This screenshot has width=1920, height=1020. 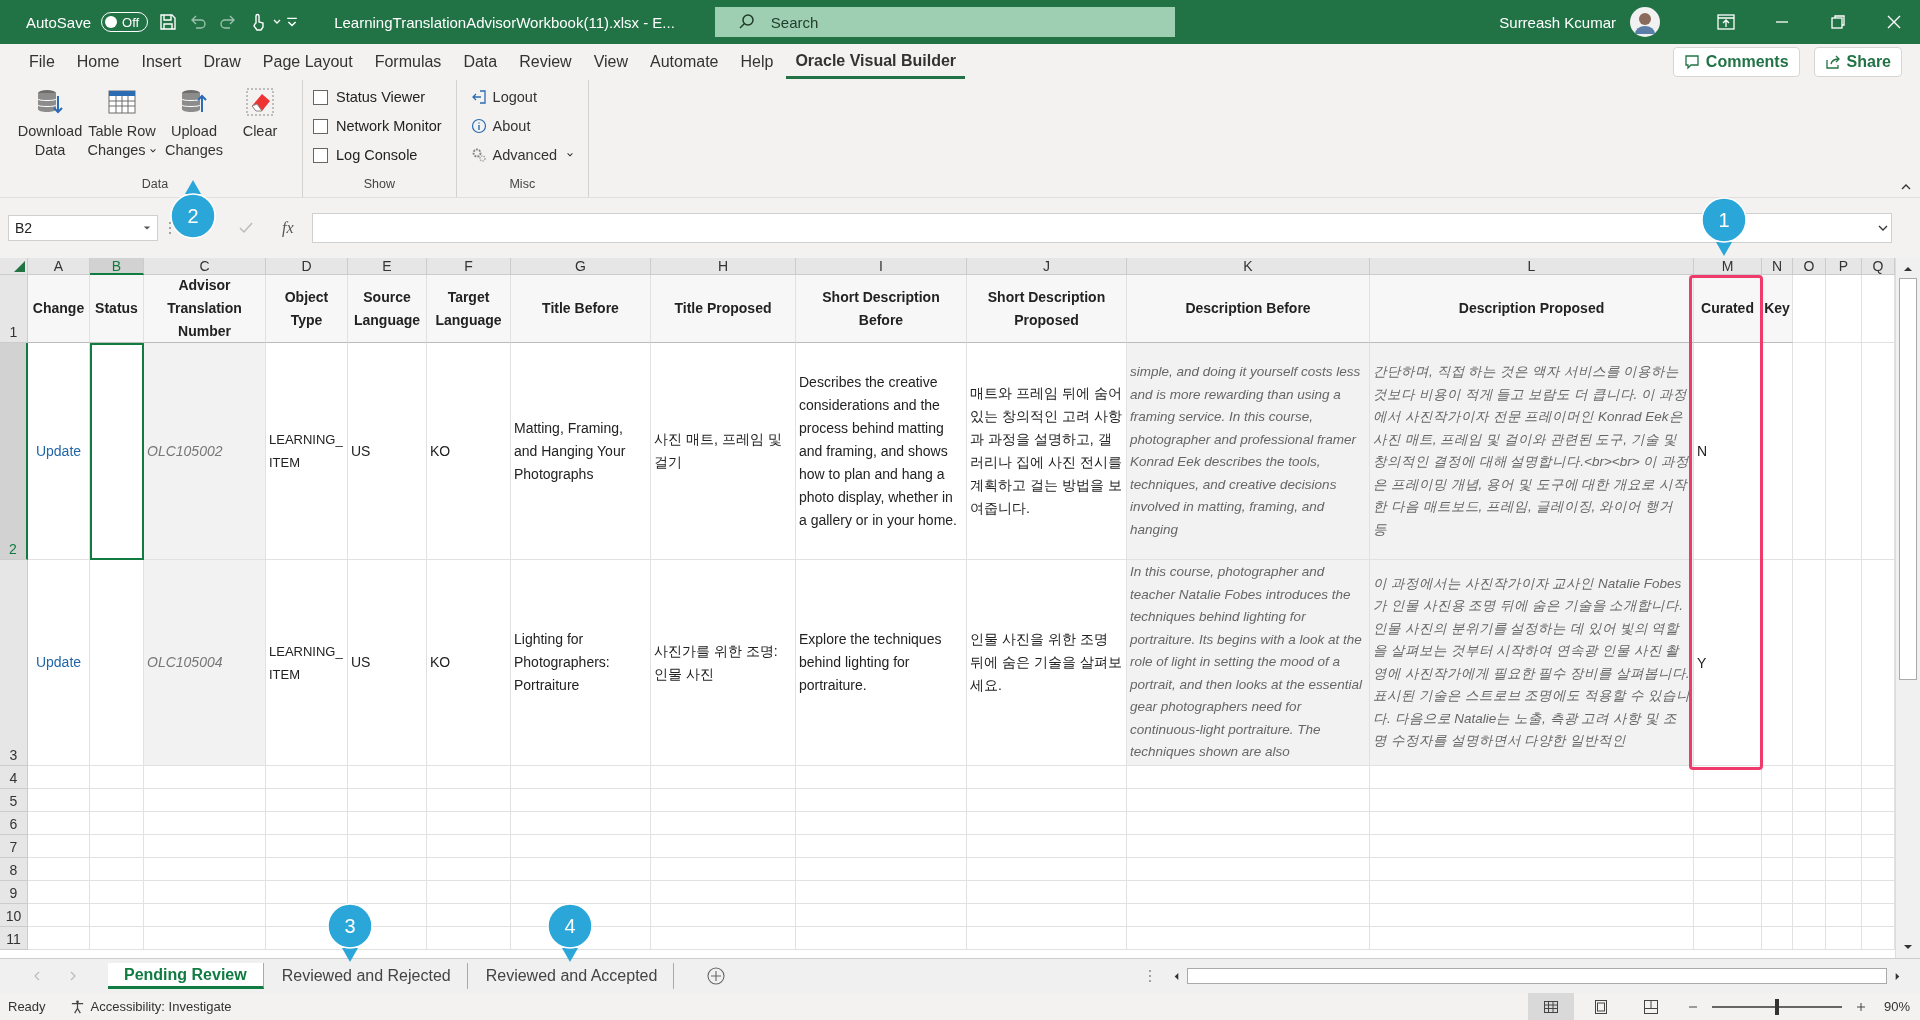 What do you see at coordinates (1857, 62) in the screenshot?
I see `share-button: Share` at bounding box center [1857, 62].